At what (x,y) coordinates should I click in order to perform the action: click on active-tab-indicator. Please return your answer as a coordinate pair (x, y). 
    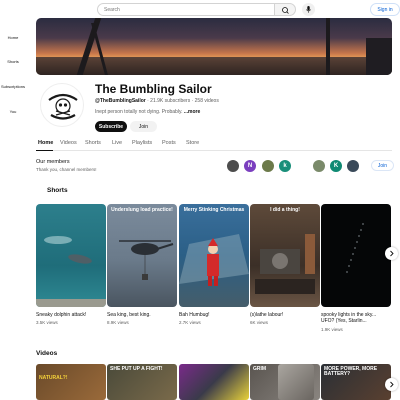
    Looking at the image, I should click on (44, 150).